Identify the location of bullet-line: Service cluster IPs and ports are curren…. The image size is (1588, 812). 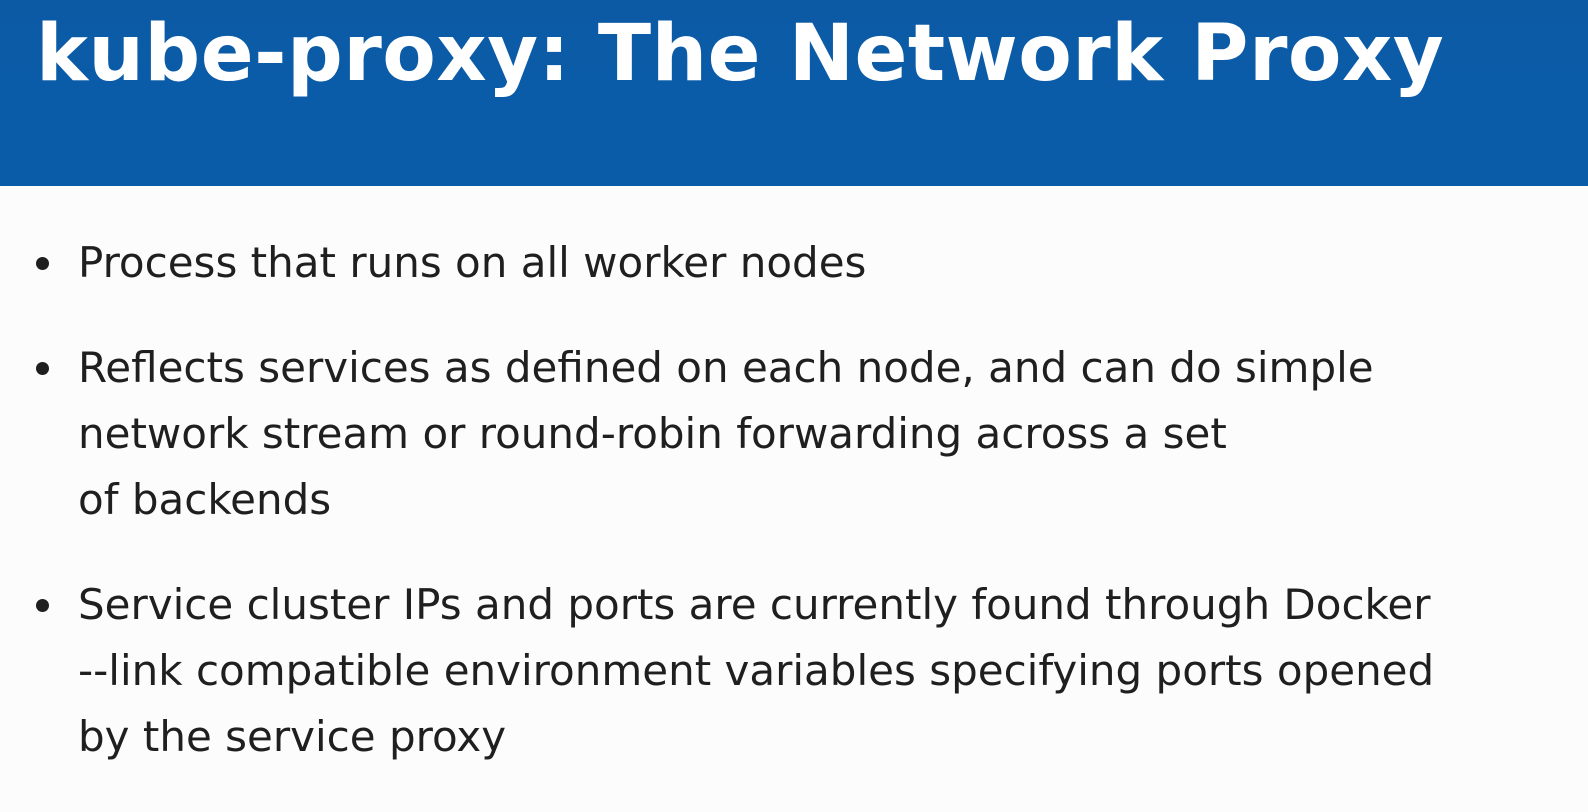
(754, 604).